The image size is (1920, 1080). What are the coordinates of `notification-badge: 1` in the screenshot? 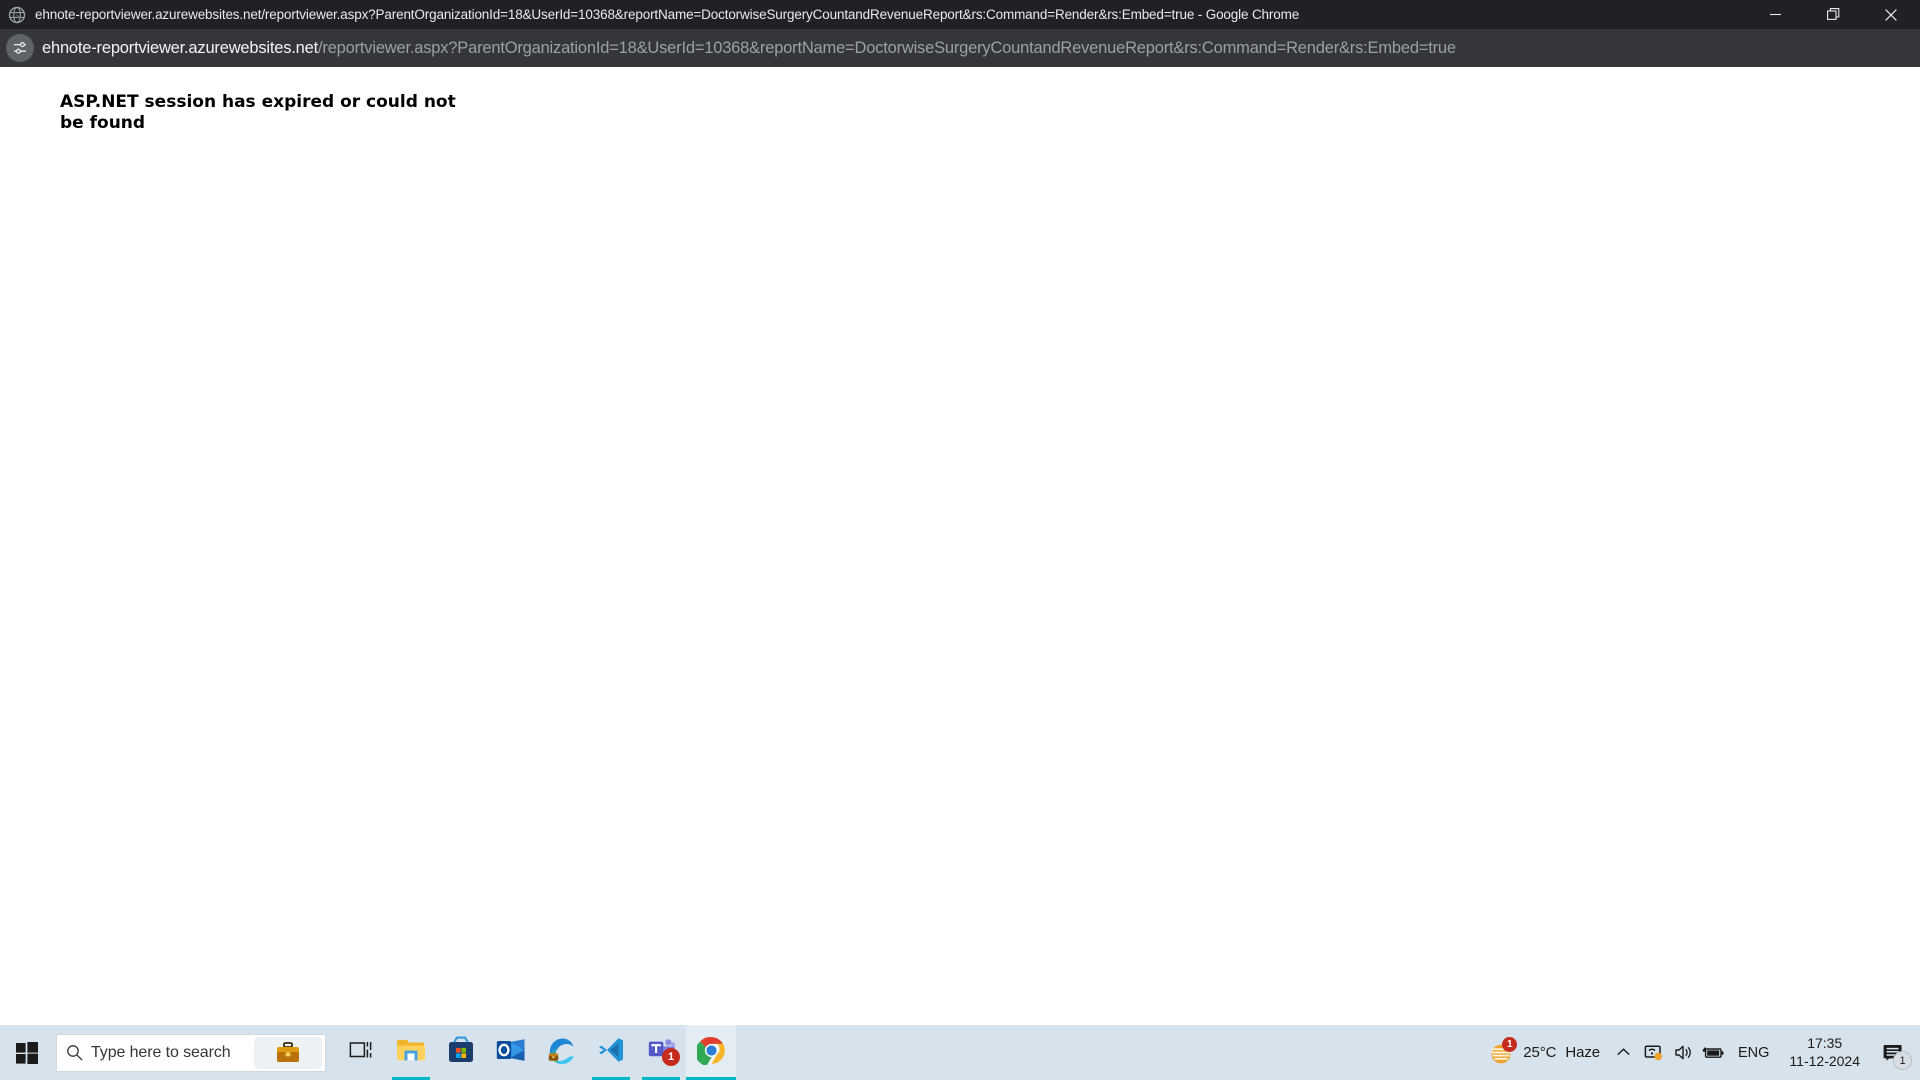 It's located at (1902, 1060).